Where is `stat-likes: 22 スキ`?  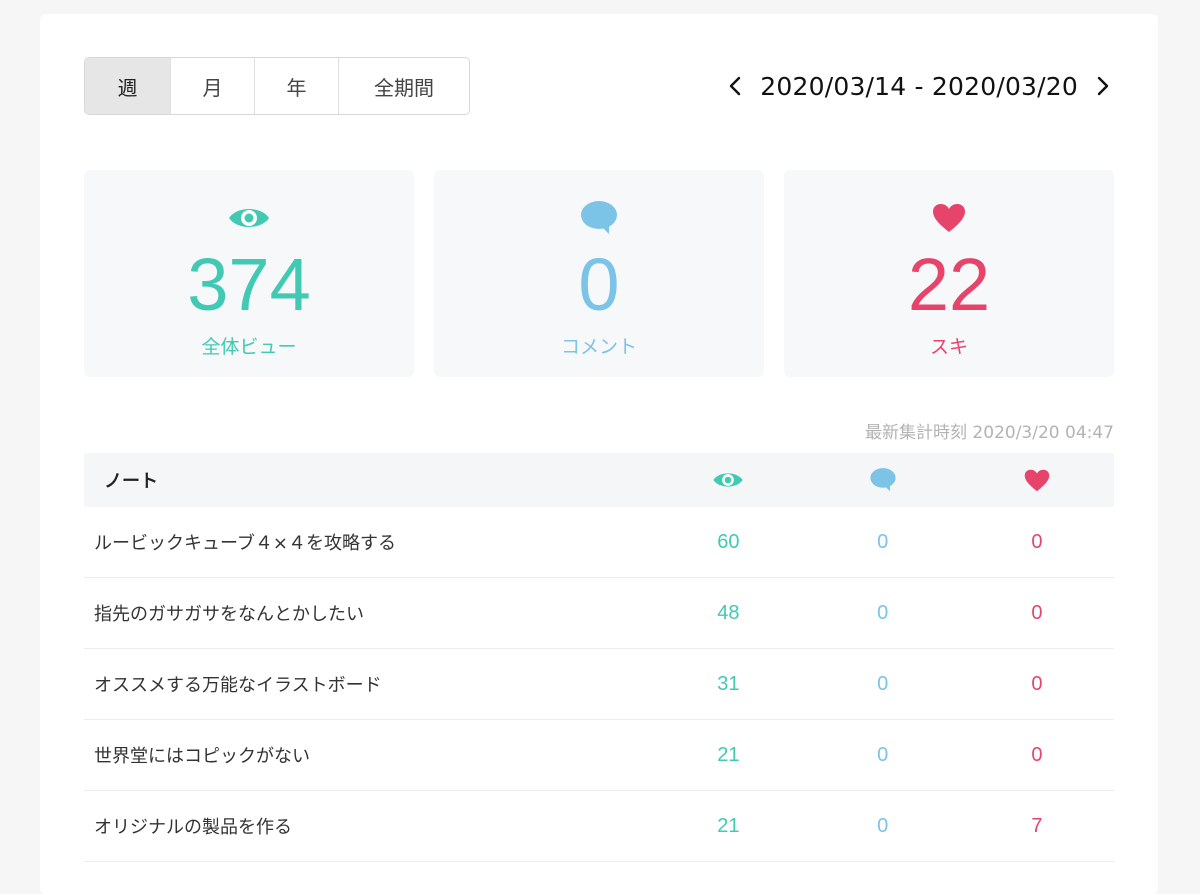 stat-likes: 22 スキ is located at coordinates (949, 273).